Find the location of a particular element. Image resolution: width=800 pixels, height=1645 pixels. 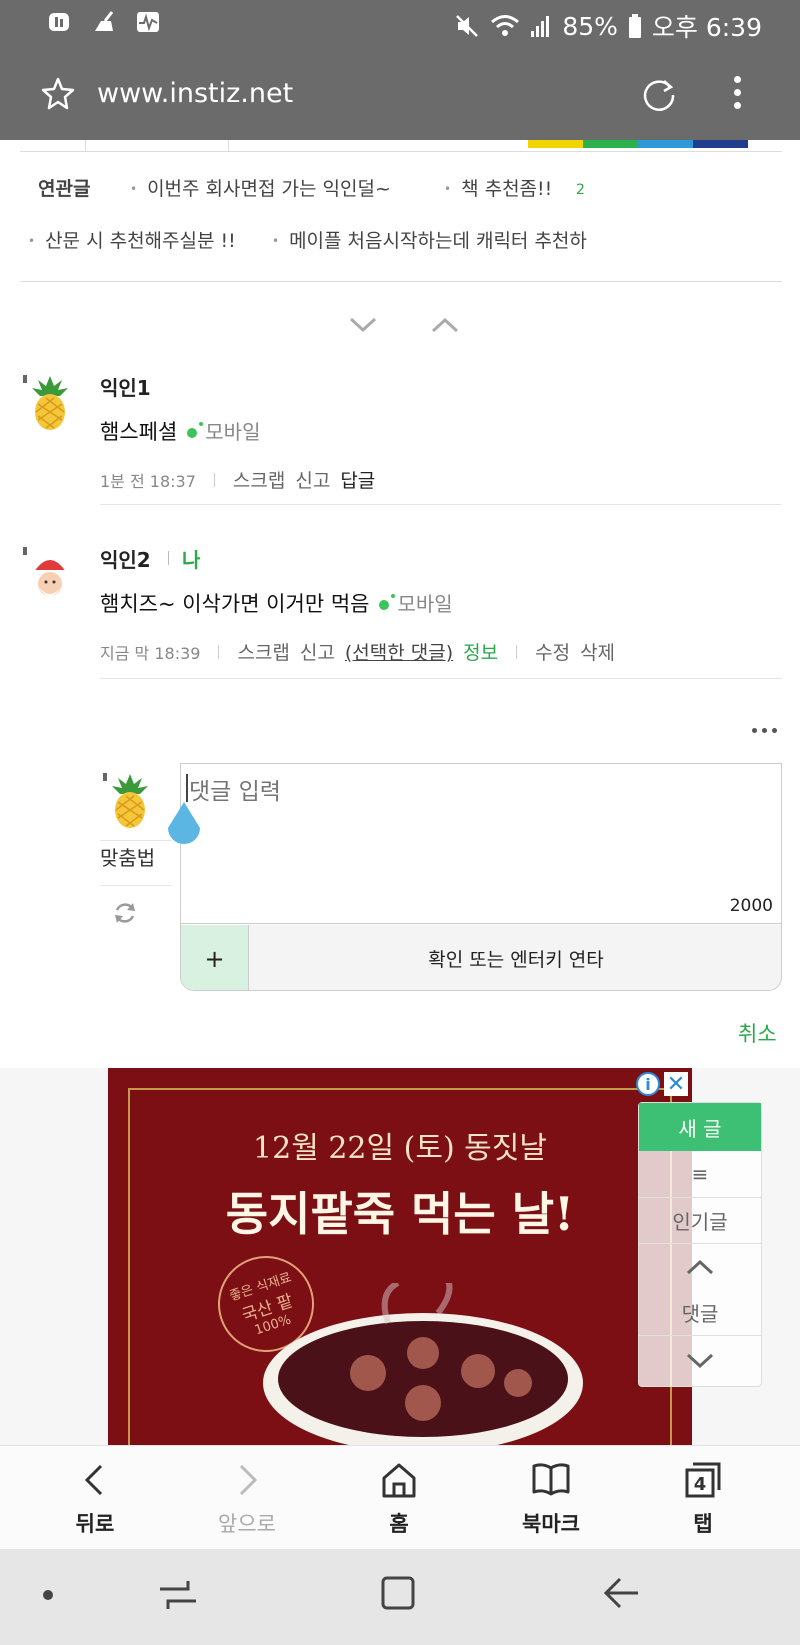

more-options-icon is located at coordinates (764, 730).